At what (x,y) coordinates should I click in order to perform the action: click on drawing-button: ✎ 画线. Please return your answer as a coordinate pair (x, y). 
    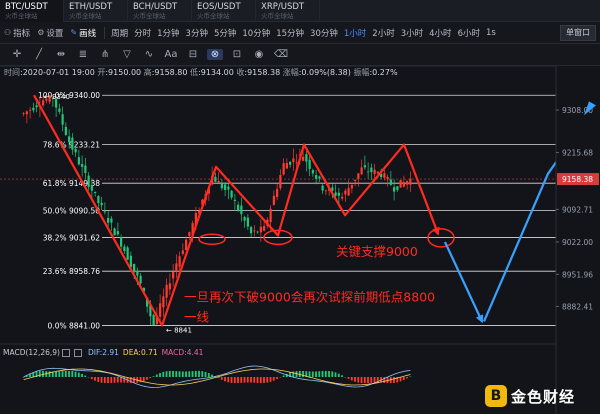
    Looking at the image, I should click on (83, 33).